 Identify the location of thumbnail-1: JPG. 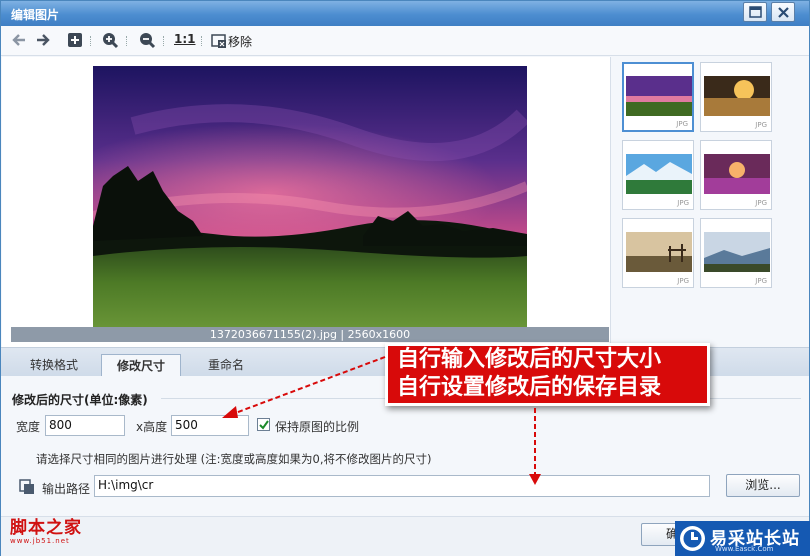
(658, 97).